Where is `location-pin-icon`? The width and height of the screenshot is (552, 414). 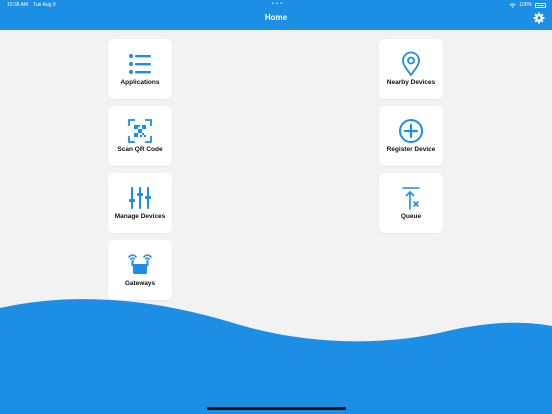
location-pin-icon is located at coordinates (411, 64).